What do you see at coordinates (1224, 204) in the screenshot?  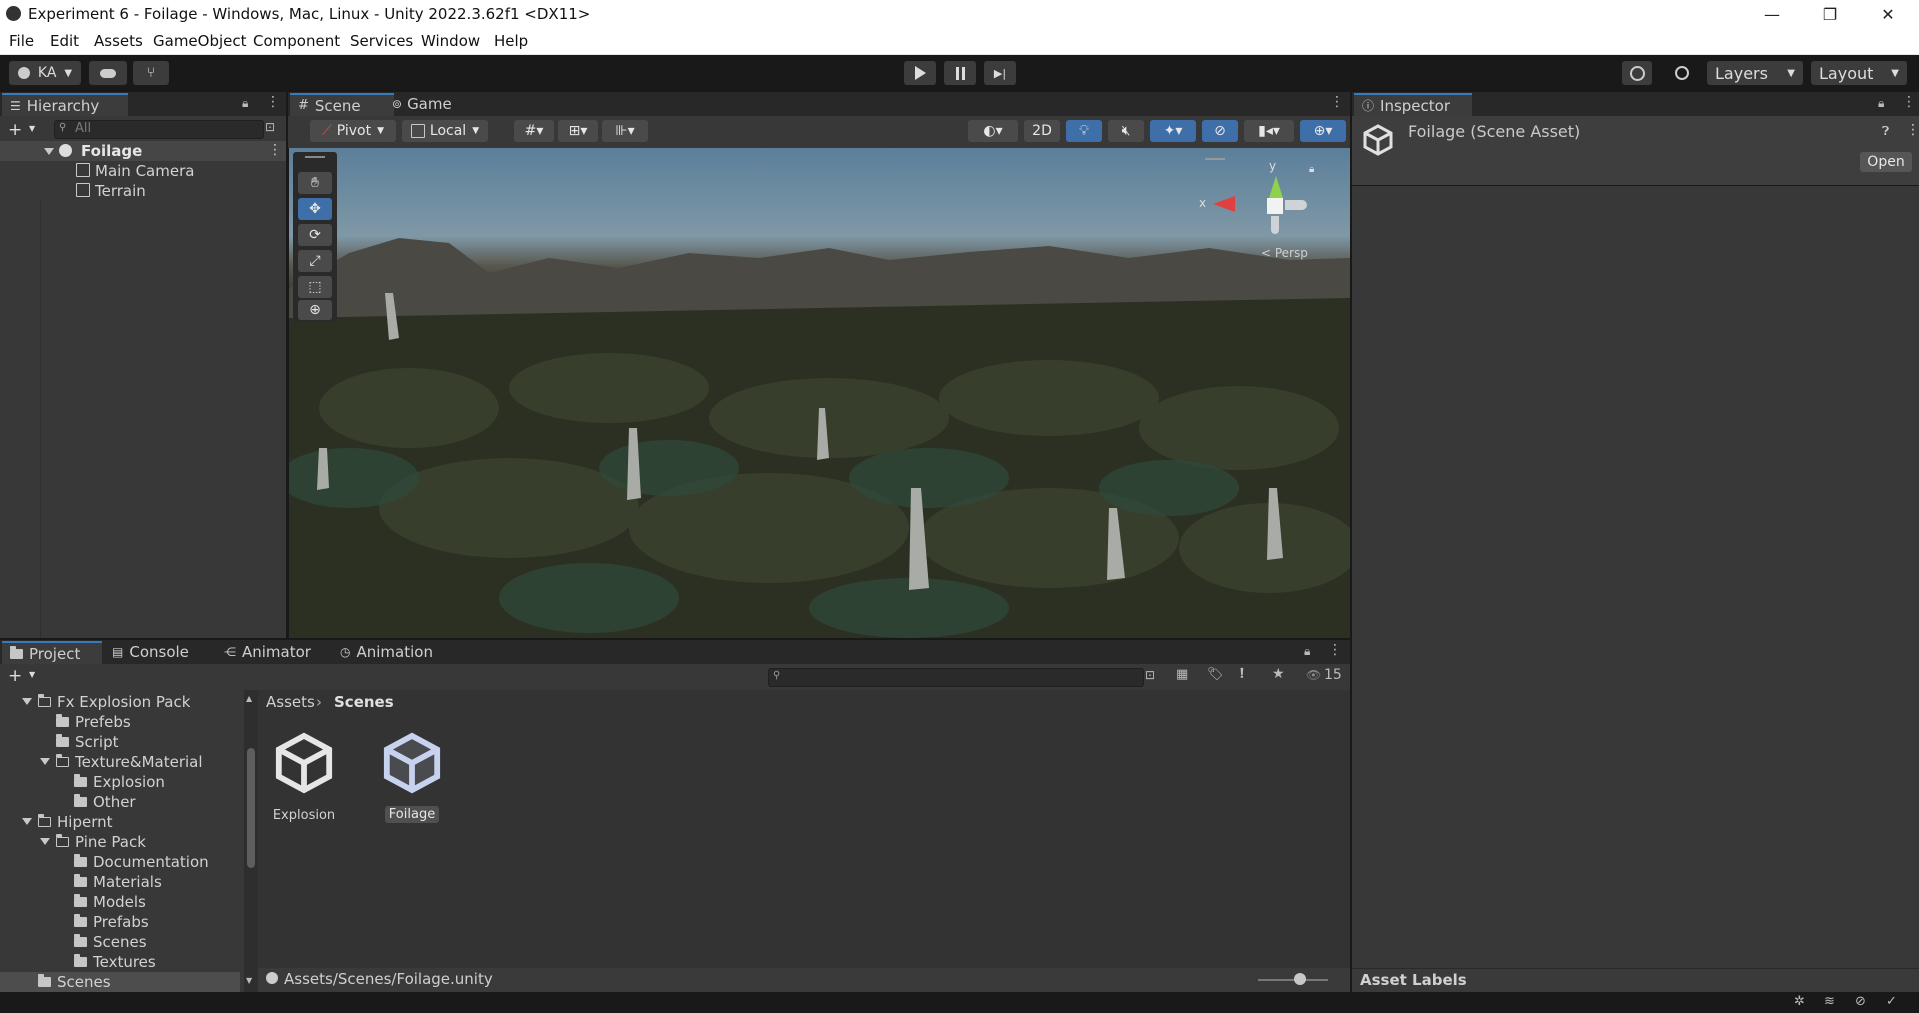 I see `gizmo-x-cone` at bounding box center [1224, 204].